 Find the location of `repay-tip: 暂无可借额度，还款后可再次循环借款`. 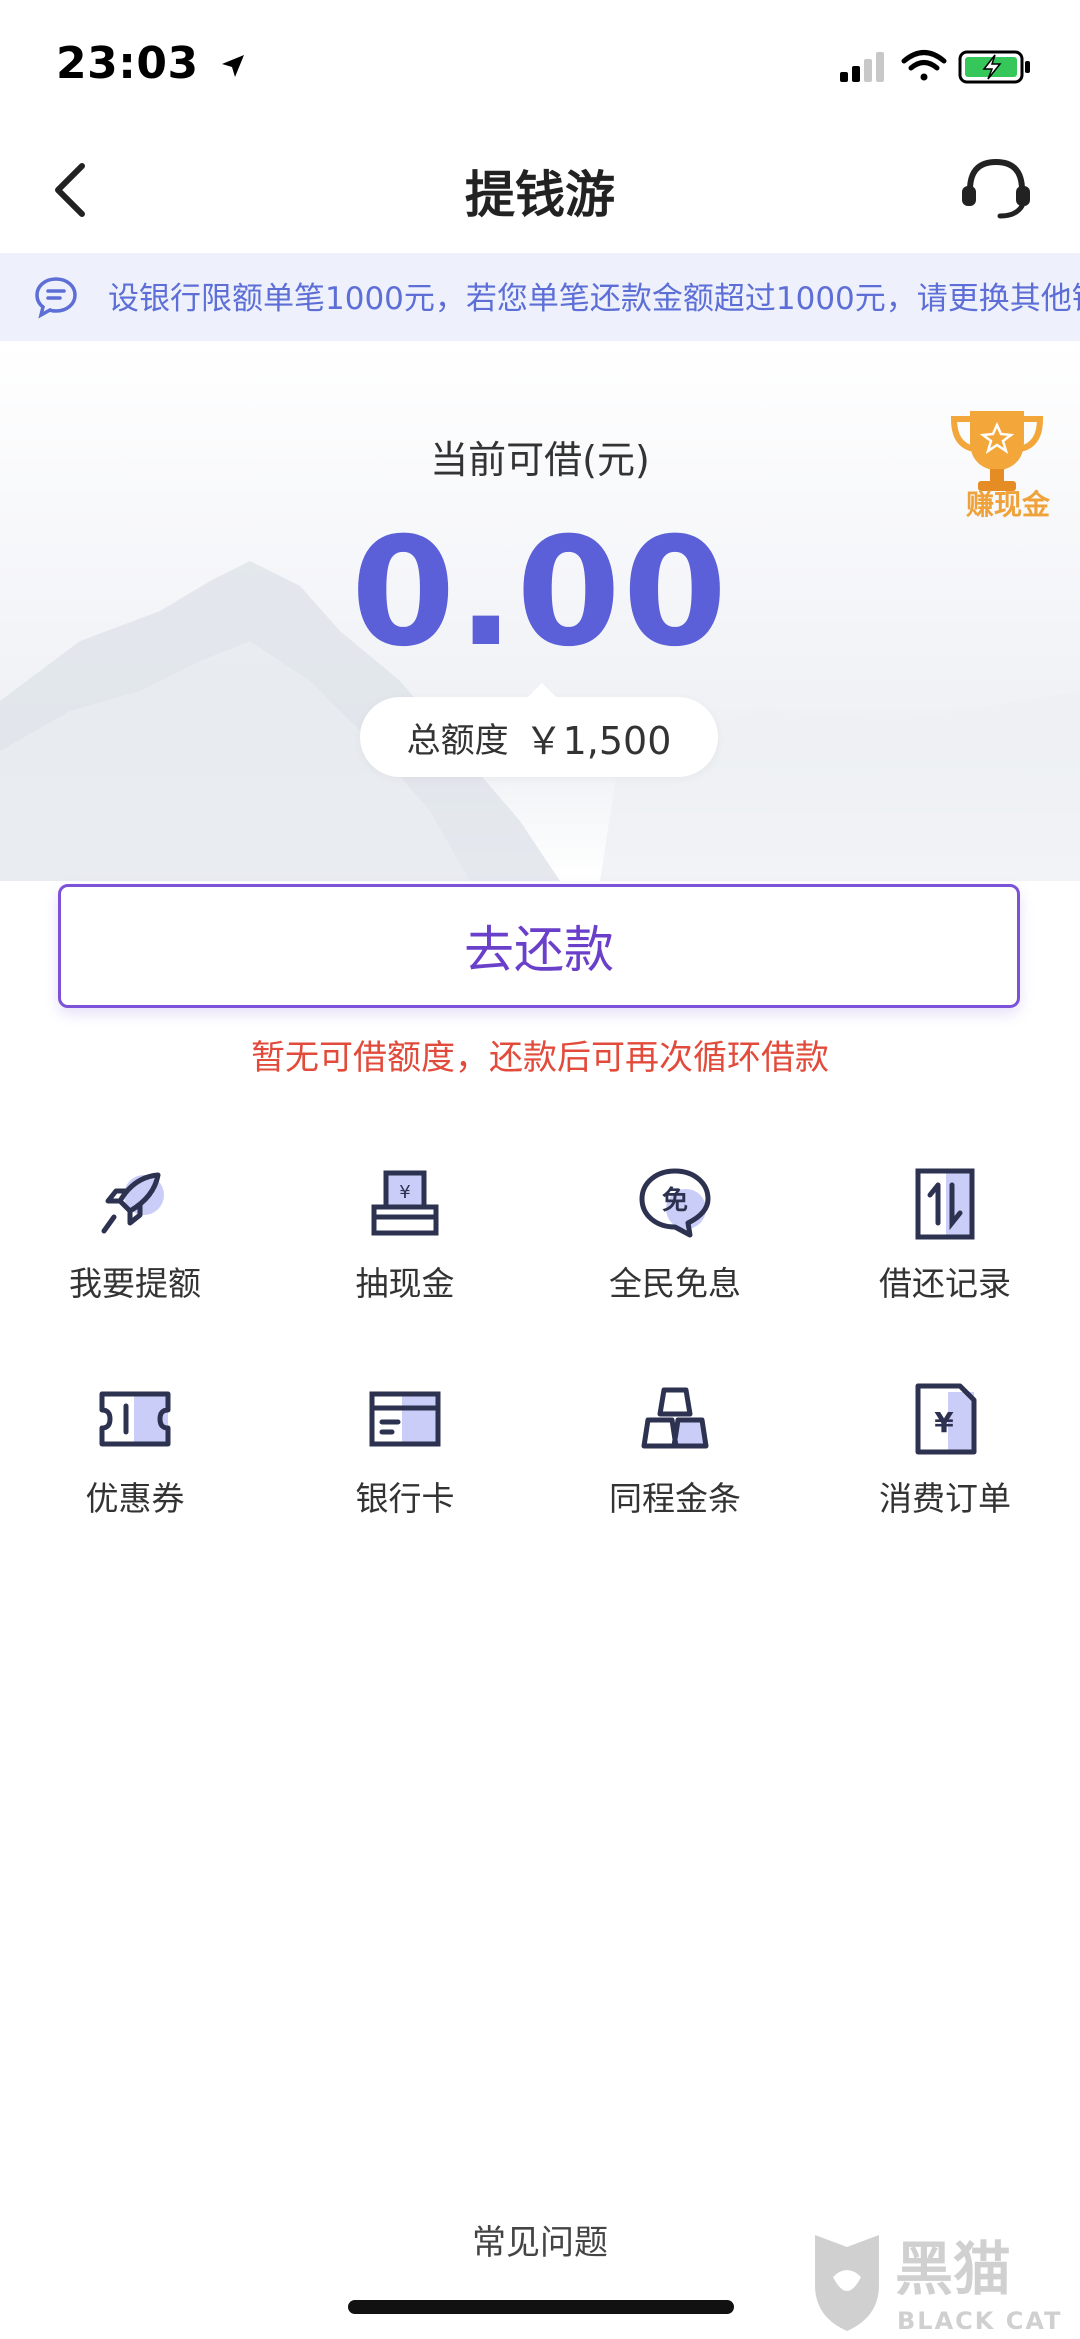

repay-tip: 暂无可借额度，还款后可再次循环借款 is located at coordinates (540, 1058).